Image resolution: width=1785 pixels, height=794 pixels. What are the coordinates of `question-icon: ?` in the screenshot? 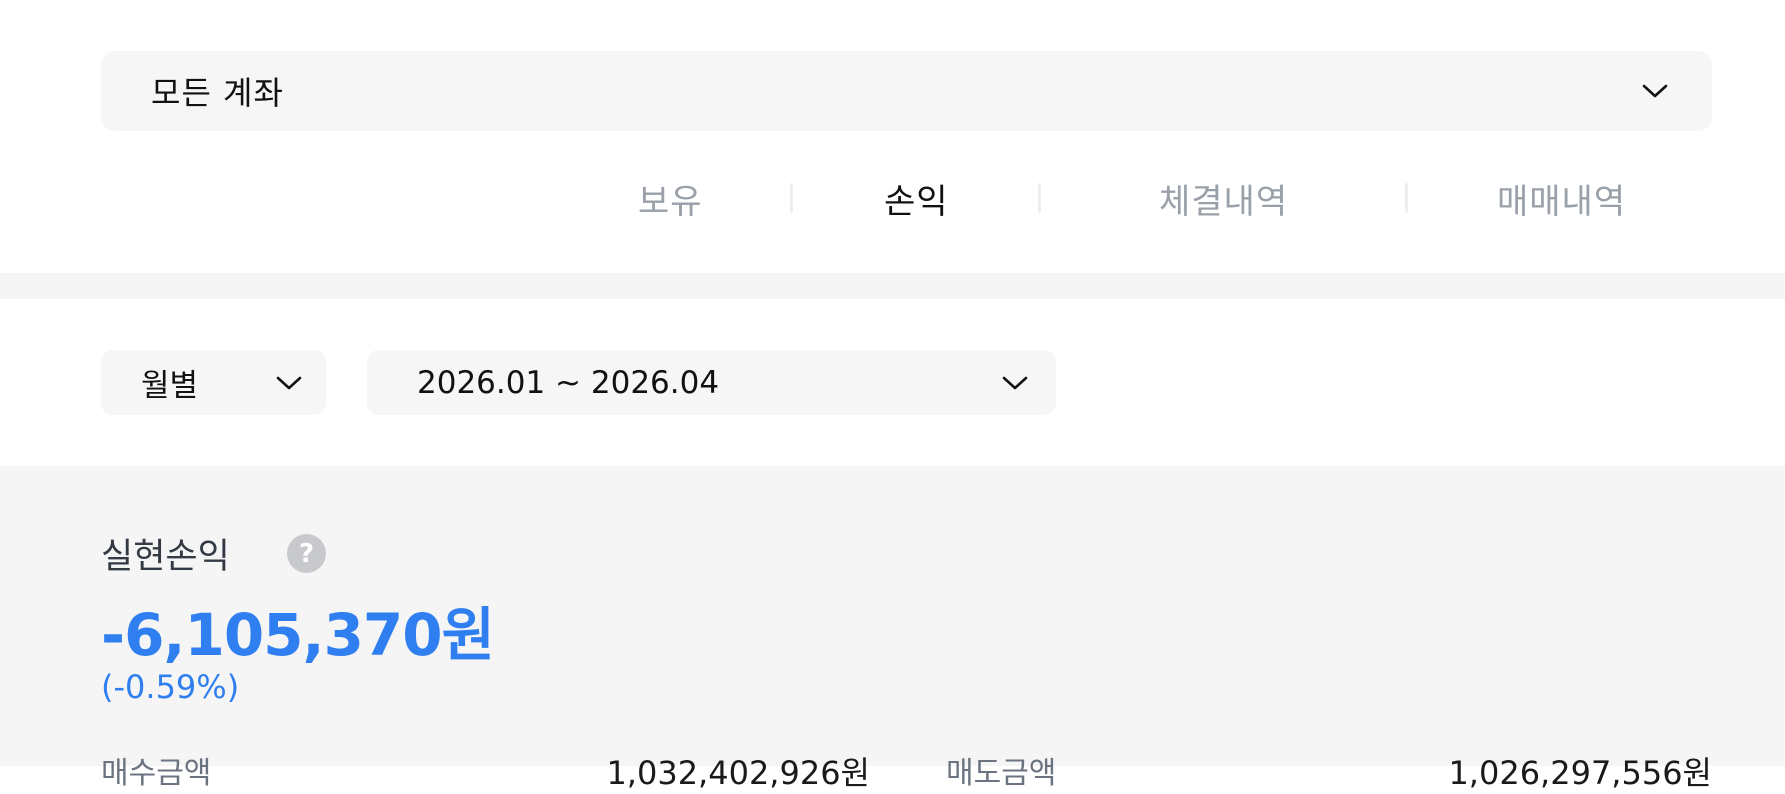 It's located at (306, 553).